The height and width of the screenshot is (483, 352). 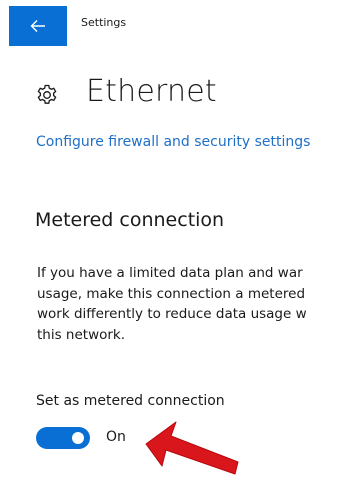 What do you see at coordinates (47, 94) in the screenshot?
I see `gear-icon` at bounding box center [47, 94].